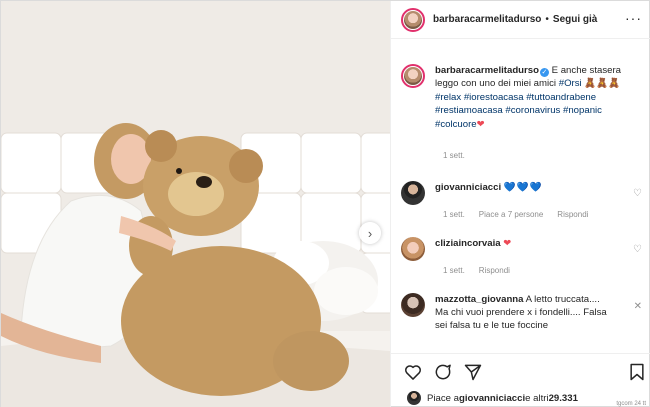 The height and width of the screenshot is (407, 650). Describe the element at coordinates (476, 270) in the screenshot. I see `comment-meta: 1 sett. Rispondi` at that location.